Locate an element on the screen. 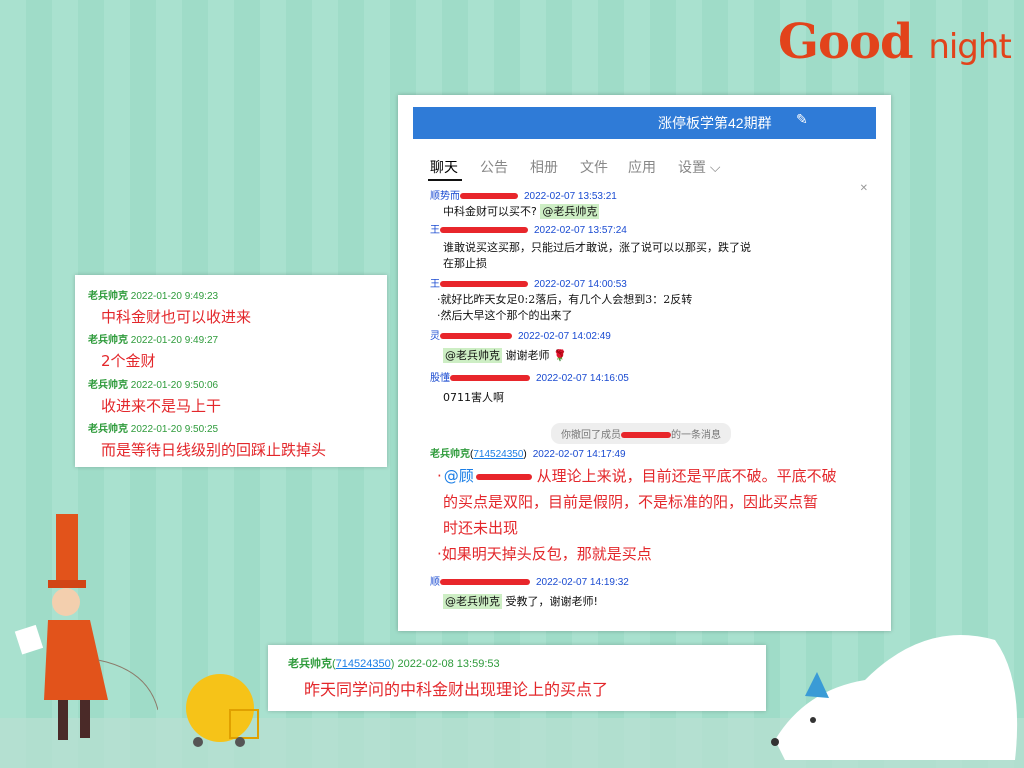 This screenshot has width=1024, height=768. message-header: 老兵帅克(714524350) 2022-02-07 14:17:49 is located at coordinates (528, 454).